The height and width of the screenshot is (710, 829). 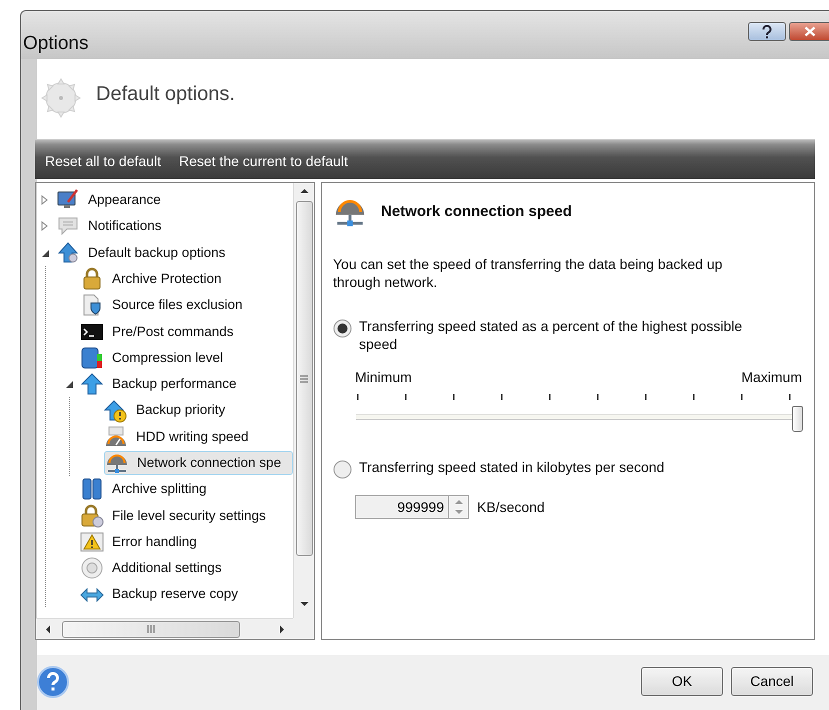 I want to click on toolbar-link: Reset all to default, so click(x=103, y=161).